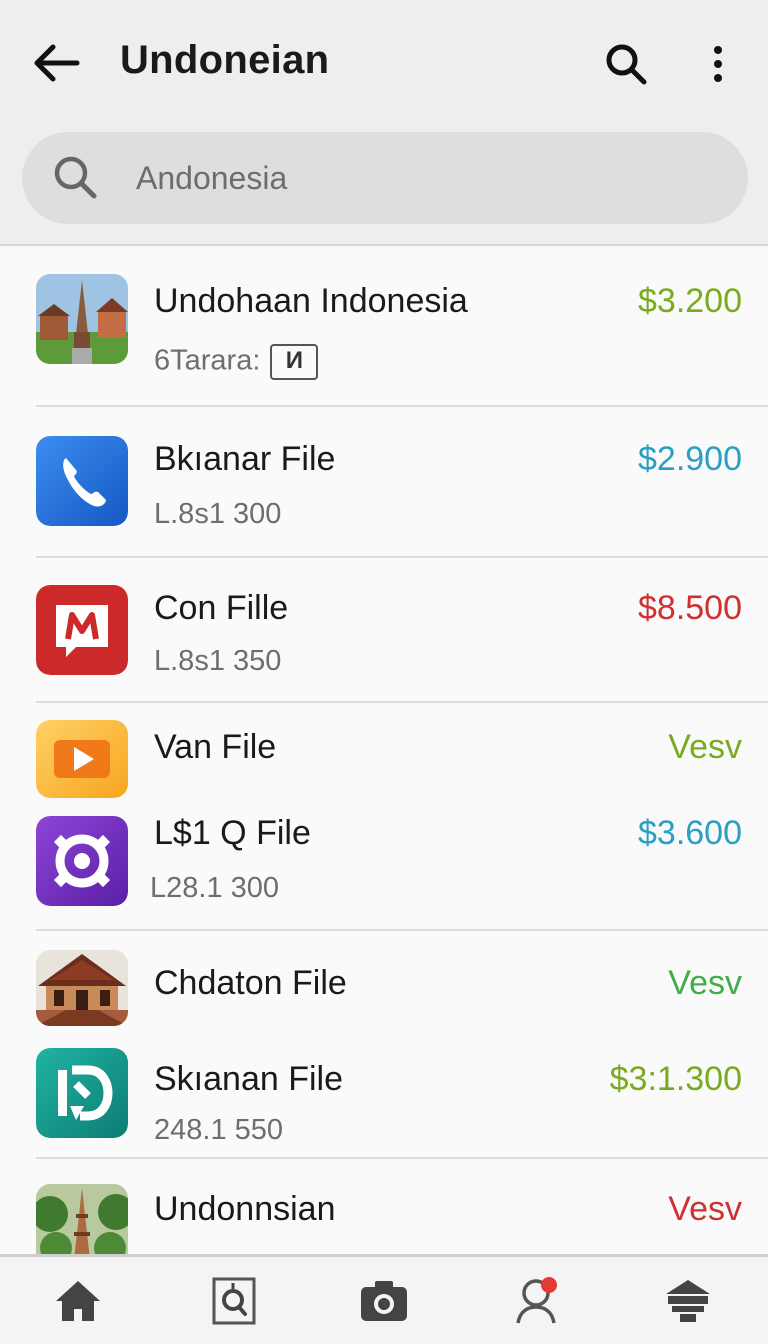 The image size is (768, 1344). Describe the element at coordinates (82, 759) in the screenshot. I see `play-icon` at that location.